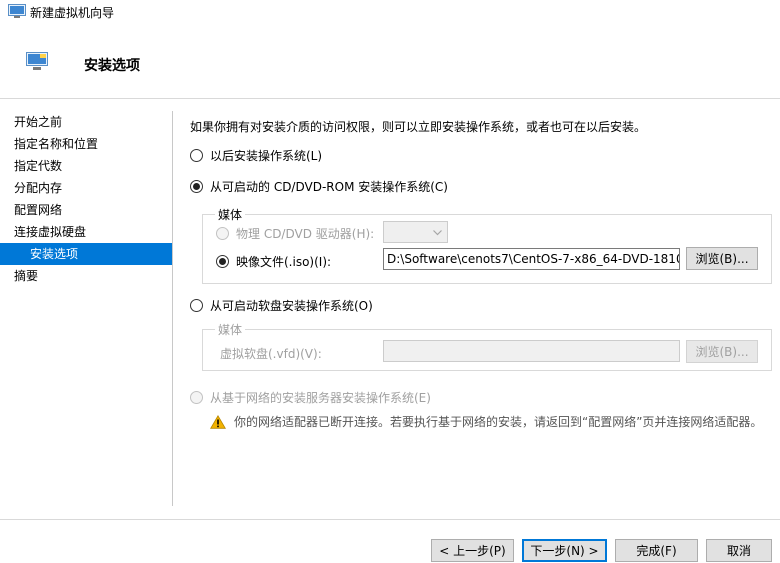 Image resolution: width=780 pixels, height=563 pixels. I want to click on title-bar: 新建虚拟机向导, so click(390, 12).